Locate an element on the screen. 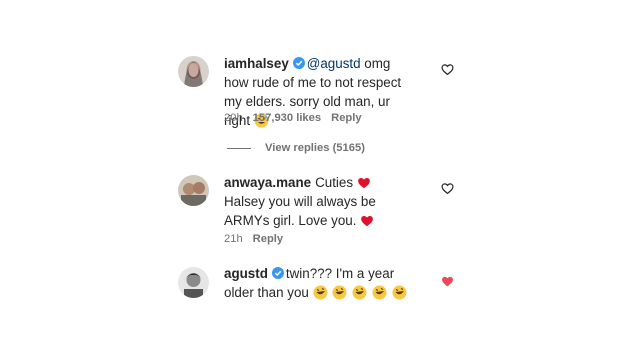 This screenshot has width=640, height=360. laughing-emoji-row is located at coordinates (360, 292).